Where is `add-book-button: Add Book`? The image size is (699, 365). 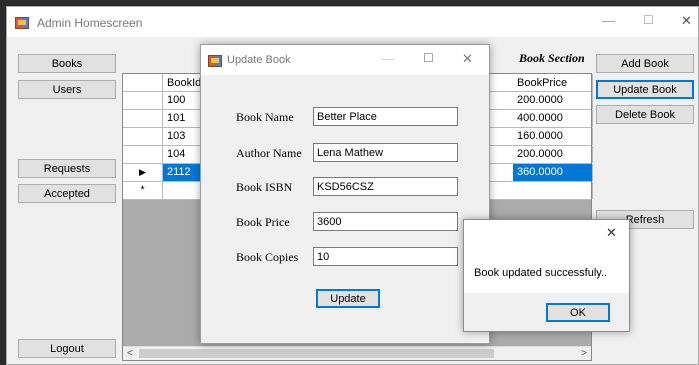 add-book-button: Add Book is located at coordinates (645, 63).